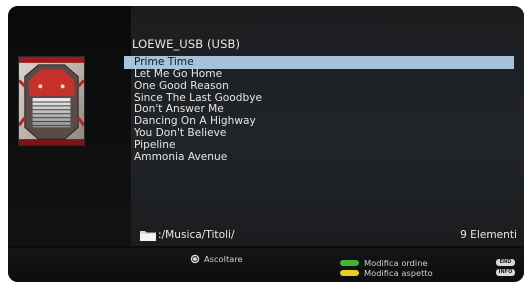  What do you see at coordinates (186, 44) in the screenshot?
I see `source-title: LOEWE_USB (USB)` at bounding box center [186, 44].